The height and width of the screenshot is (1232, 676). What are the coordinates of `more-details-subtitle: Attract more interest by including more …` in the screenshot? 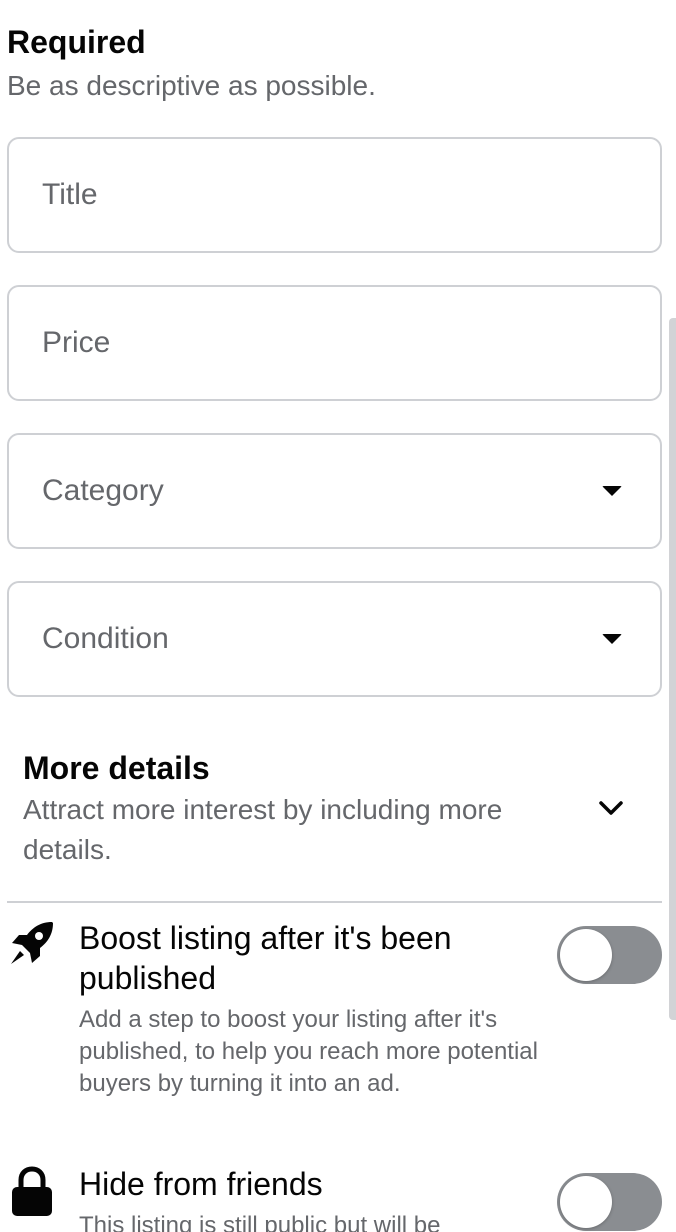 It's located at (263, 829).